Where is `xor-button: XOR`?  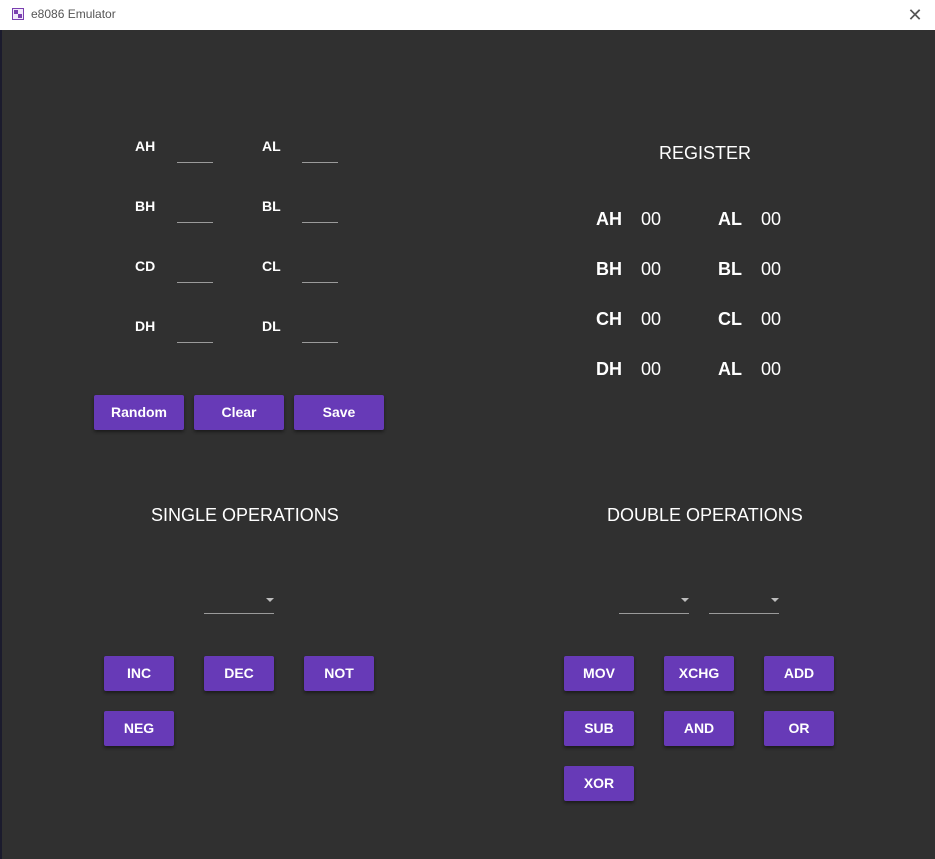 xor-button: XOR is located at coordinates (599, 783).